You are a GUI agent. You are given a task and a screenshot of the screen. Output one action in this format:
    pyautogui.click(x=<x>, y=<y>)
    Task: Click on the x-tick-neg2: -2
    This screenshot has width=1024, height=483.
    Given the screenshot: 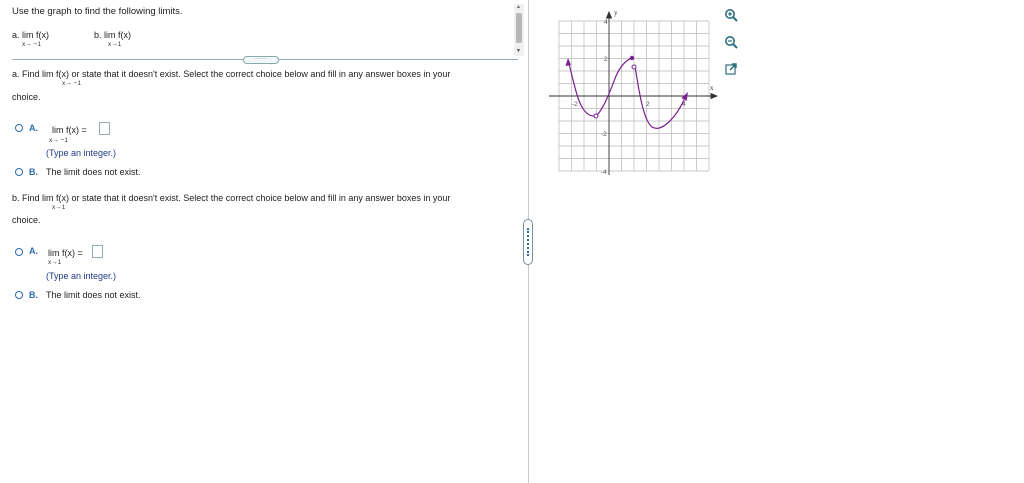 What is the action you would take?
    pyautogui.click(x=575, y=104)
    